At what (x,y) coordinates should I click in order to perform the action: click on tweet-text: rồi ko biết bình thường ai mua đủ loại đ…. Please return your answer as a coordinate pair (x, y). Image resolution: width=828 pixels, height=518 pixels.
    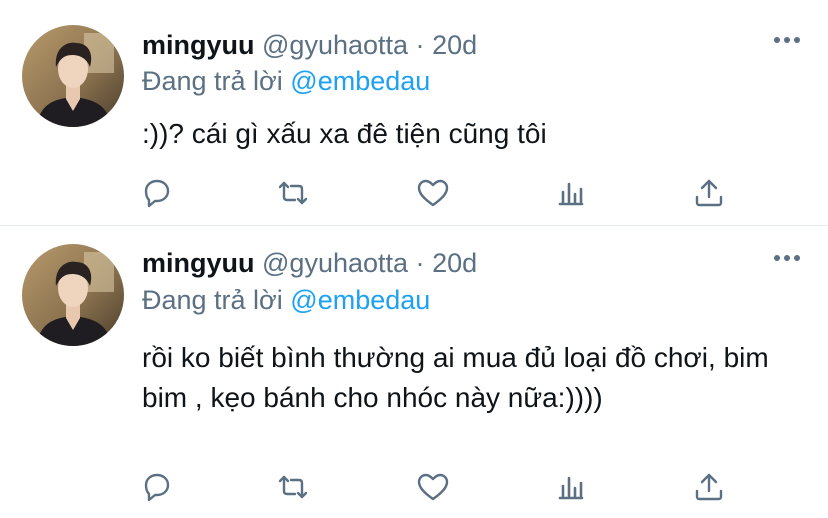
    Looking at the image, I should click on (455, 377).